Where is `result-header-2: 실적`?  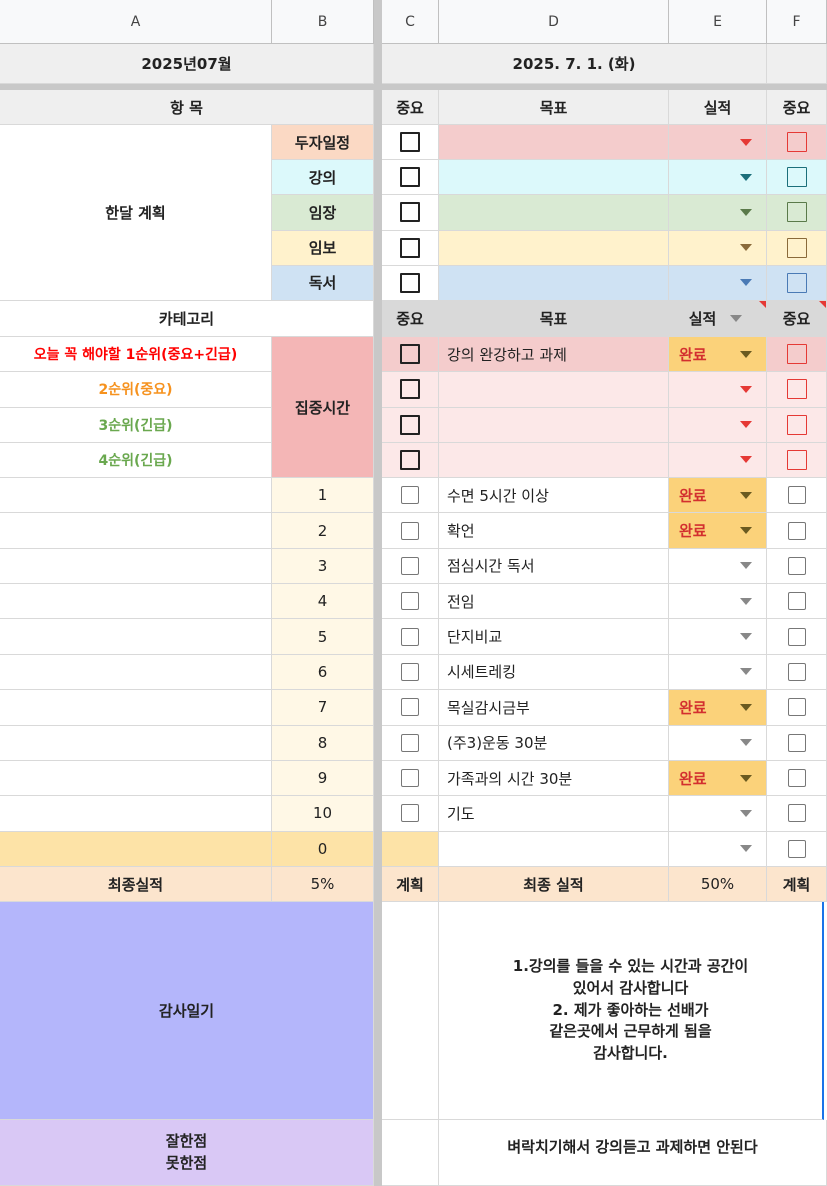 result-header-2: 실적 is located at coordinates (718, 319).